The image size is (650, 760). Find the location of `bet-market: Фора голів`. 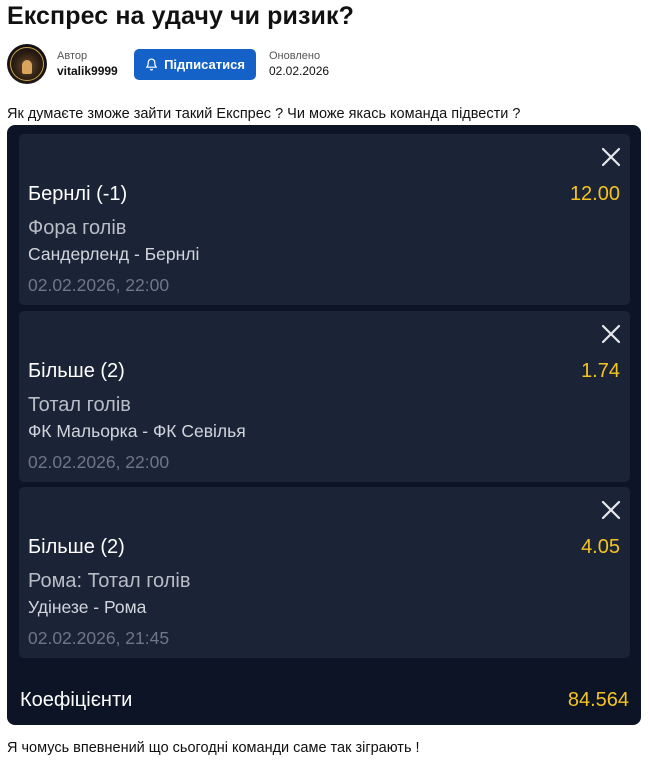

bet-market: Фора голів is located at coordinates (77, 228).